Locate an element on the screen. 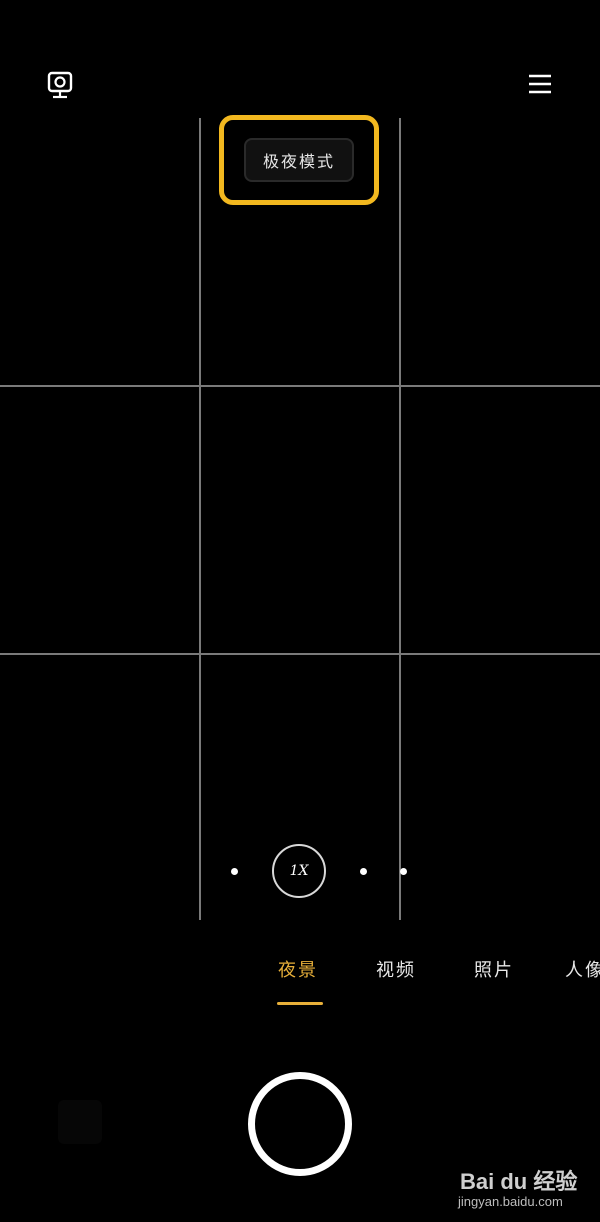  tab-photo: 照片 is located at coordinates (494, 969).